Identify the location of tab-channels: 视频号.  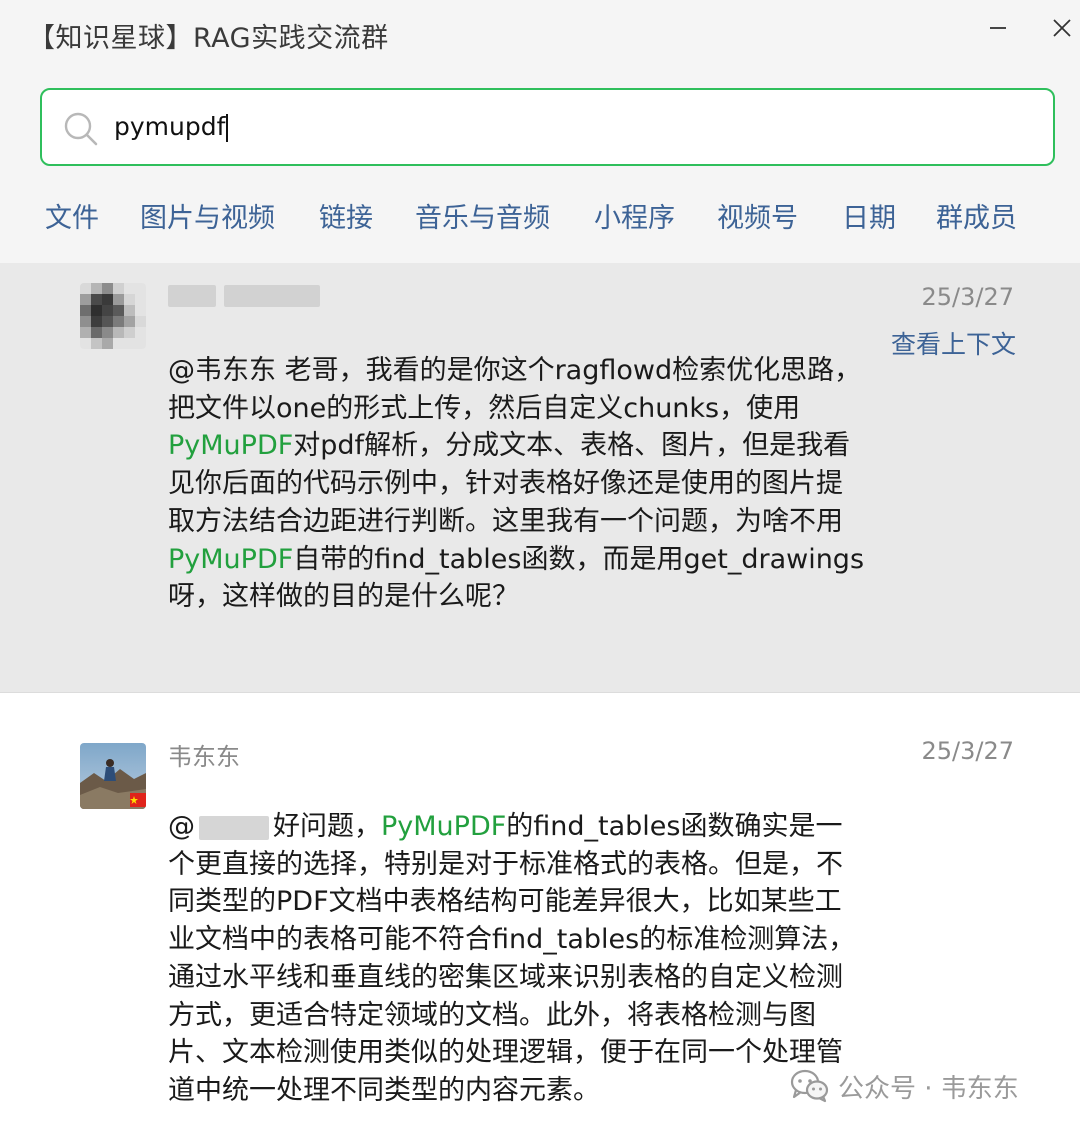
(757, 215).